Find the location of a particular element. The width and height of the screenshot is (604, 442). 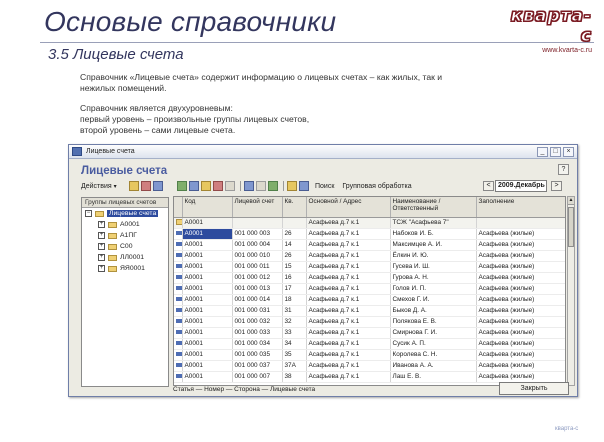

vertical-scrollbar: ▲ is located at coordinates (571, 291).